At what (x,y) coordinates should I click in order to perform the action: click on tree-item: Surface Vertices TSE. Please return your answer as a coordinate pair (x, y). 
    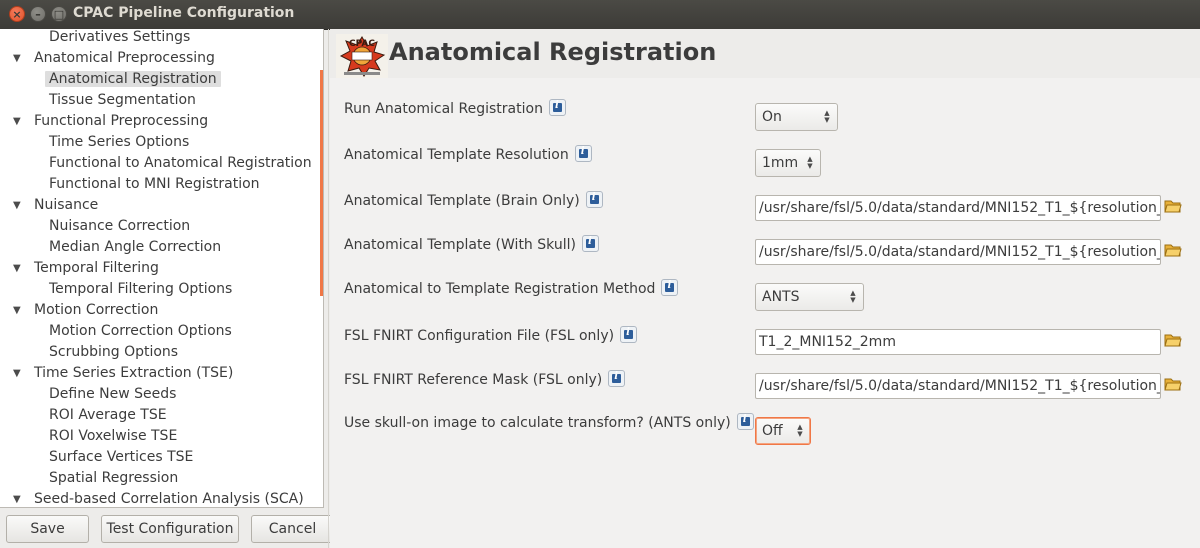
    Looking at the image, I should click on (121, 457).